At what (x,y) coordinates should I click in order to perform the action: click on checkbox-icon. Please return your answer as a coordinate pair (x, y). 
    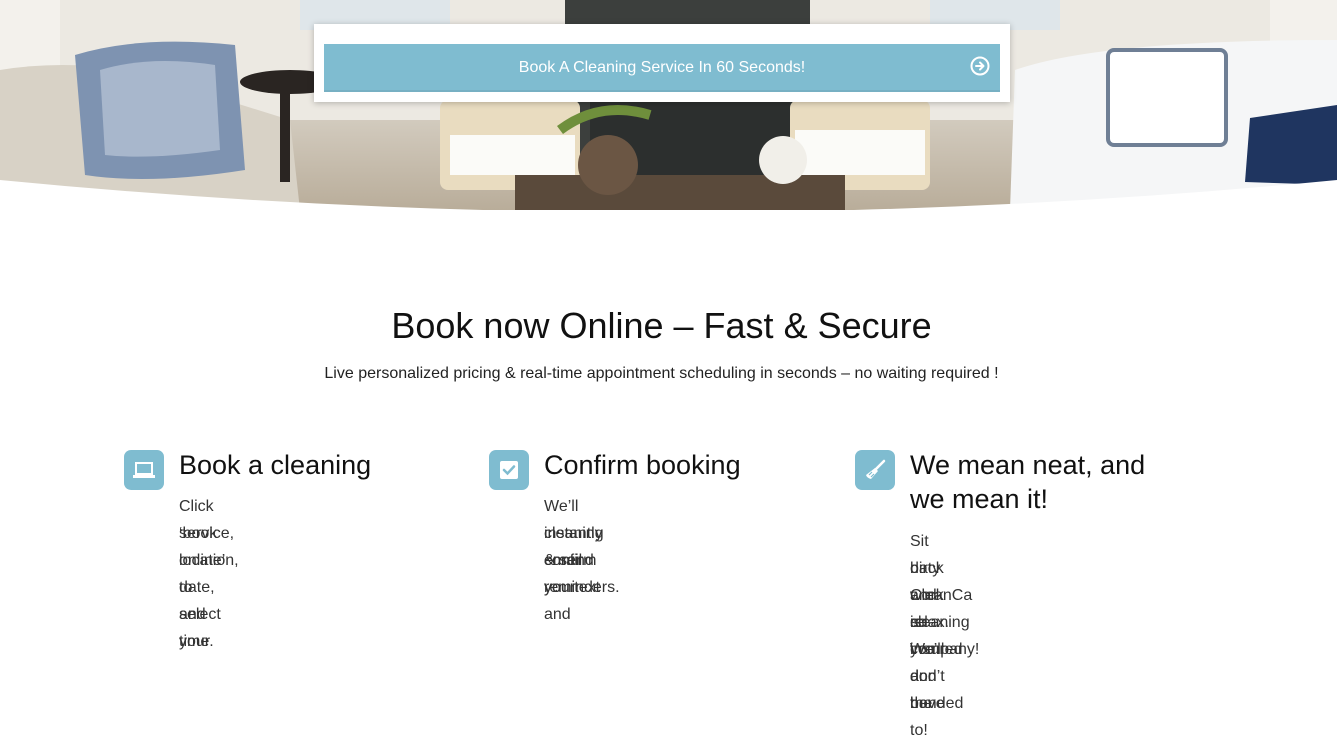
    Looking at the image, I should click on (509, 470).